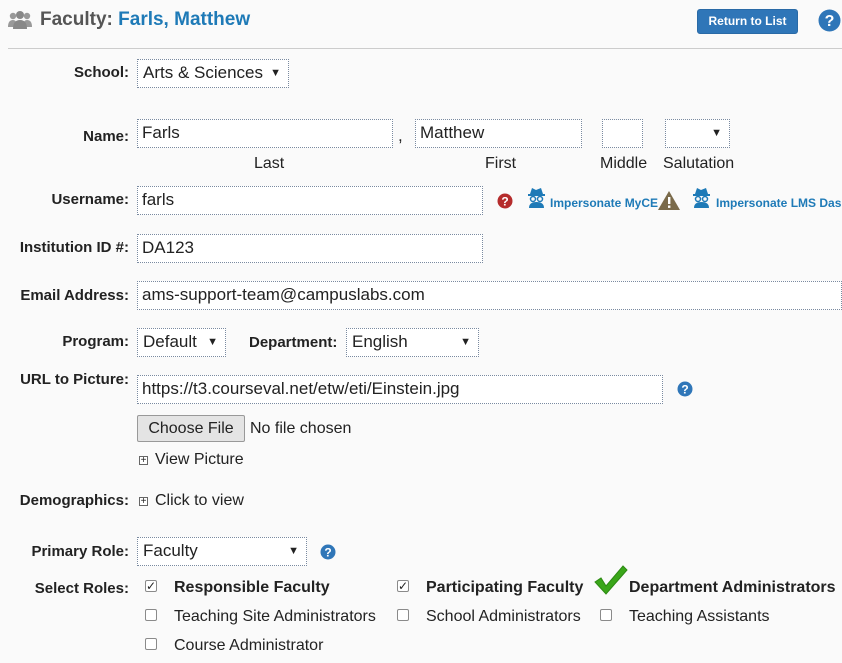  I want to click on role-checkbox-course-administrator, so click(151, 644).